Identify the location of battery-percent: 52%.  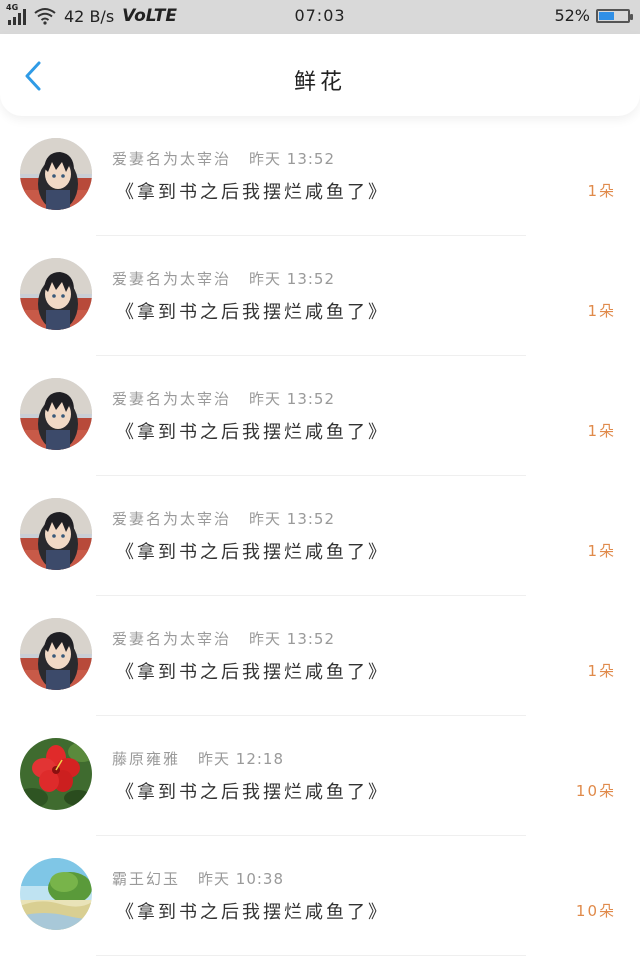
(572, 15).